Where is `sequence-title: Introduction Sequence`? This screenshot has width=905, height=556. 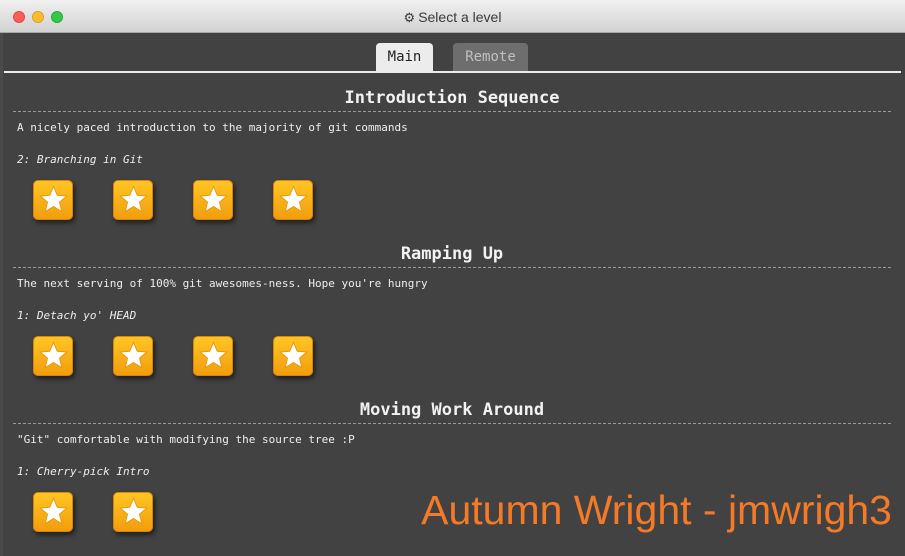 sequence-title: Introduction Sequence is located at coordinates (452, 98).